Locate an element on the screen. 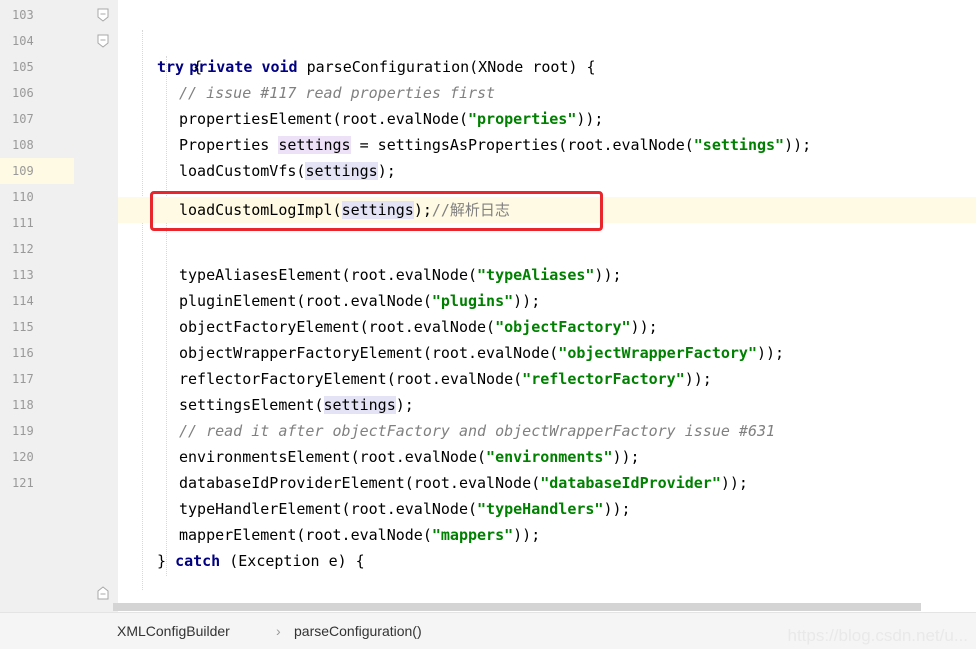 This screenshot has width=976, height=649. breadcrumb-method: parseConfiguration() is located at coordinates (358, 631).